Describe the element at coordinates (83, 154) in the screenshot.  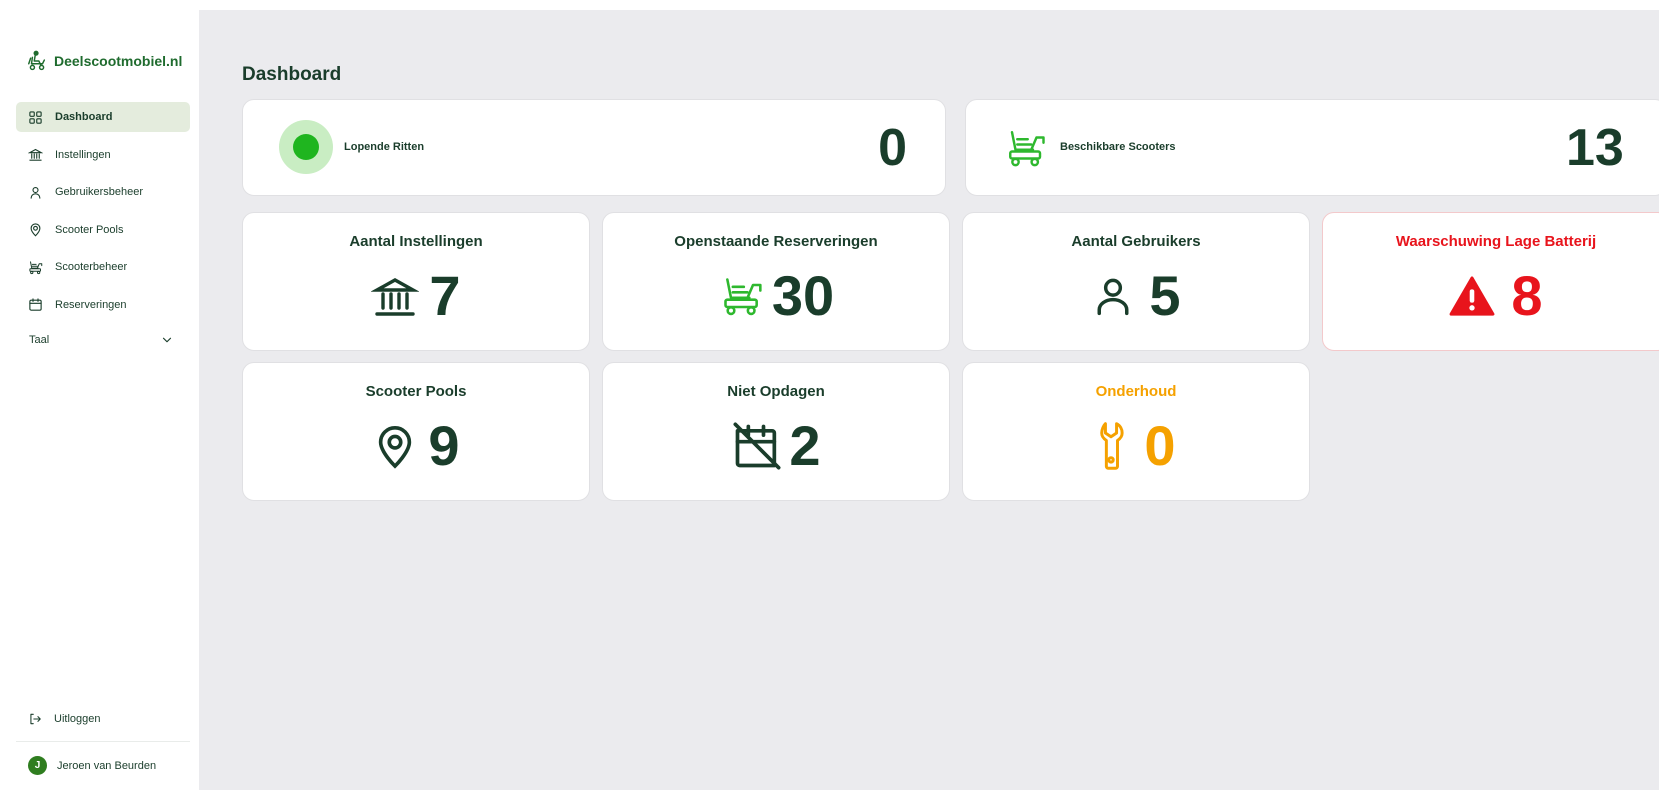
I see `sidebar-item-label: Instellingen` at that location.